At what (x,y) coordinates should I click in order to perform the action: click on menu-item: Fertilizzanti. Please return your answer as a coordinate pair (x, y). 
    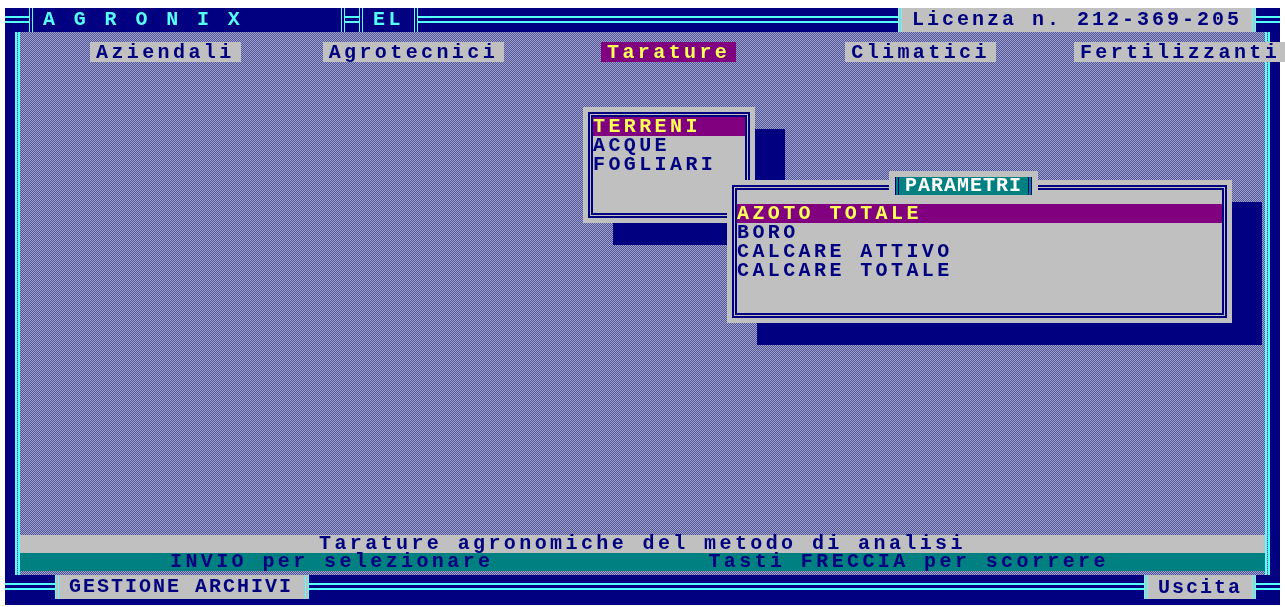
    Looking at the image, I should click on (1179, 52).